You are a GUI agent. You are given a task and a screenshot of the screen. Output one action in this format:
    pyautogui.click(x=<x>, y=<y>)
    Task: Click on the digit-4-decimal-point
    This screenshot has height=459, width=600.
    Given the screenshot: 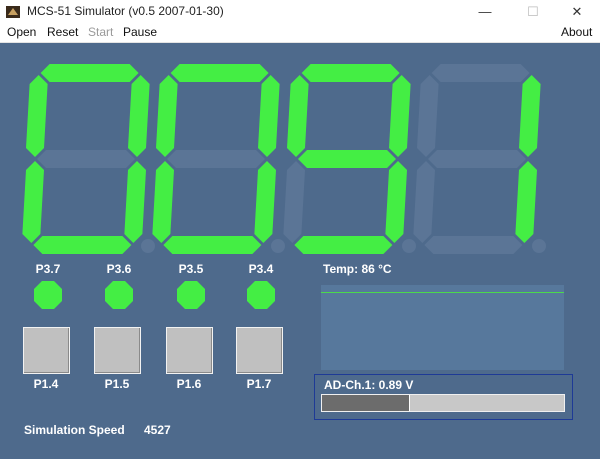 What is the action you would take?
    pyautogui.click(x=539, y=246)
    